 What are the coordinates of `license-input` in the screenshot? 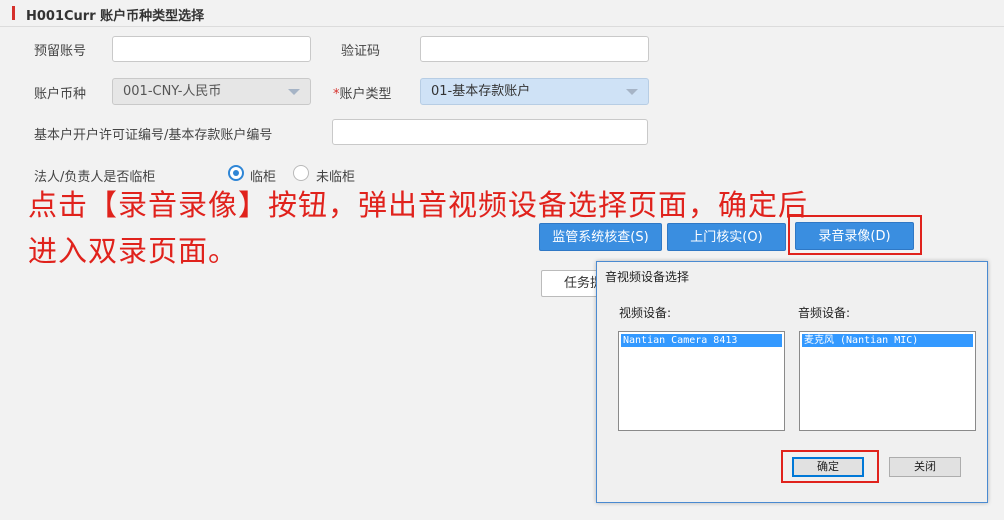 It's located at (490, 132).